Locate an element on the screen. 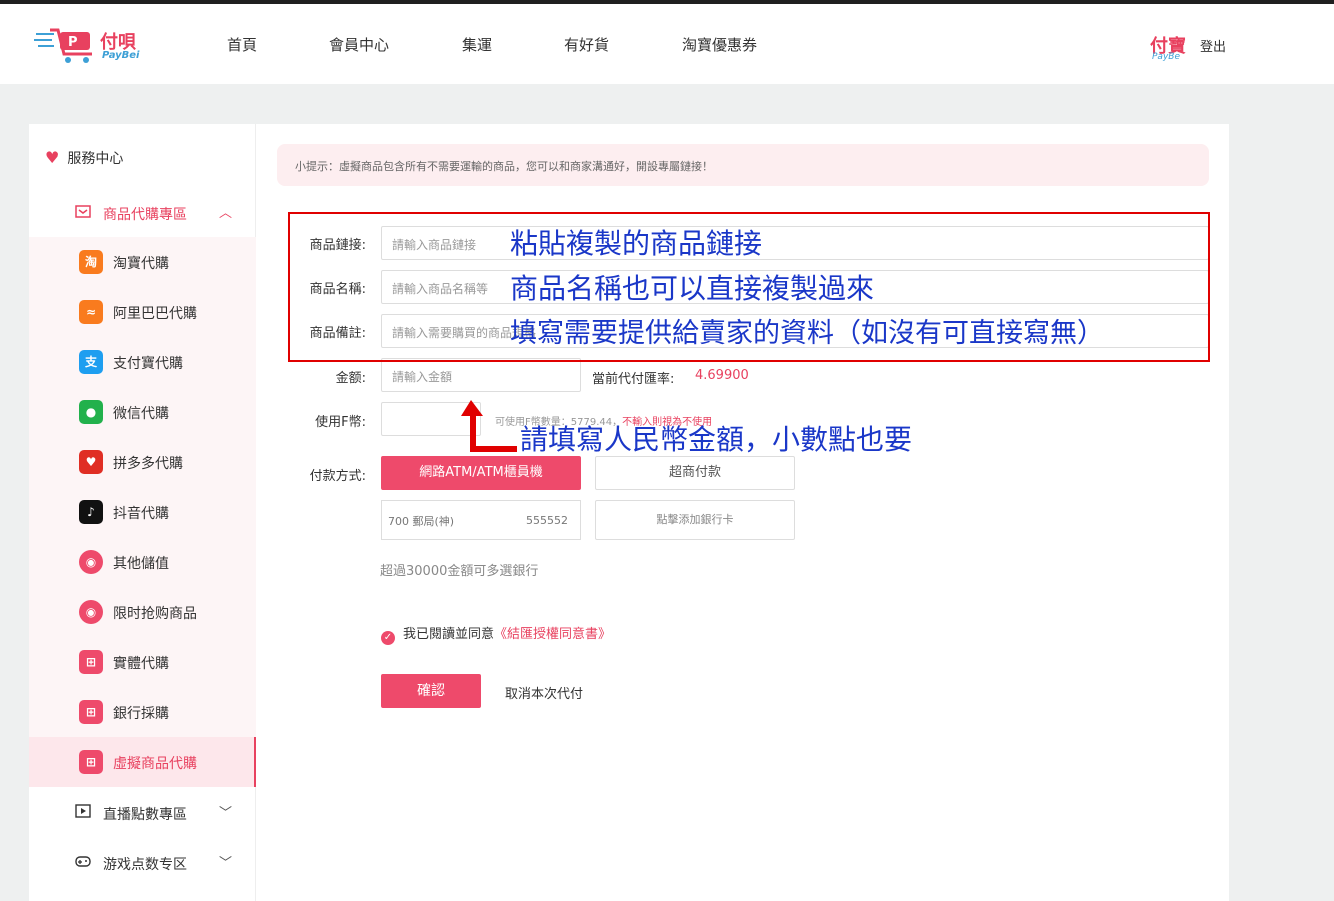  nav-home: 首頁 is located at coordinates (242, 44).